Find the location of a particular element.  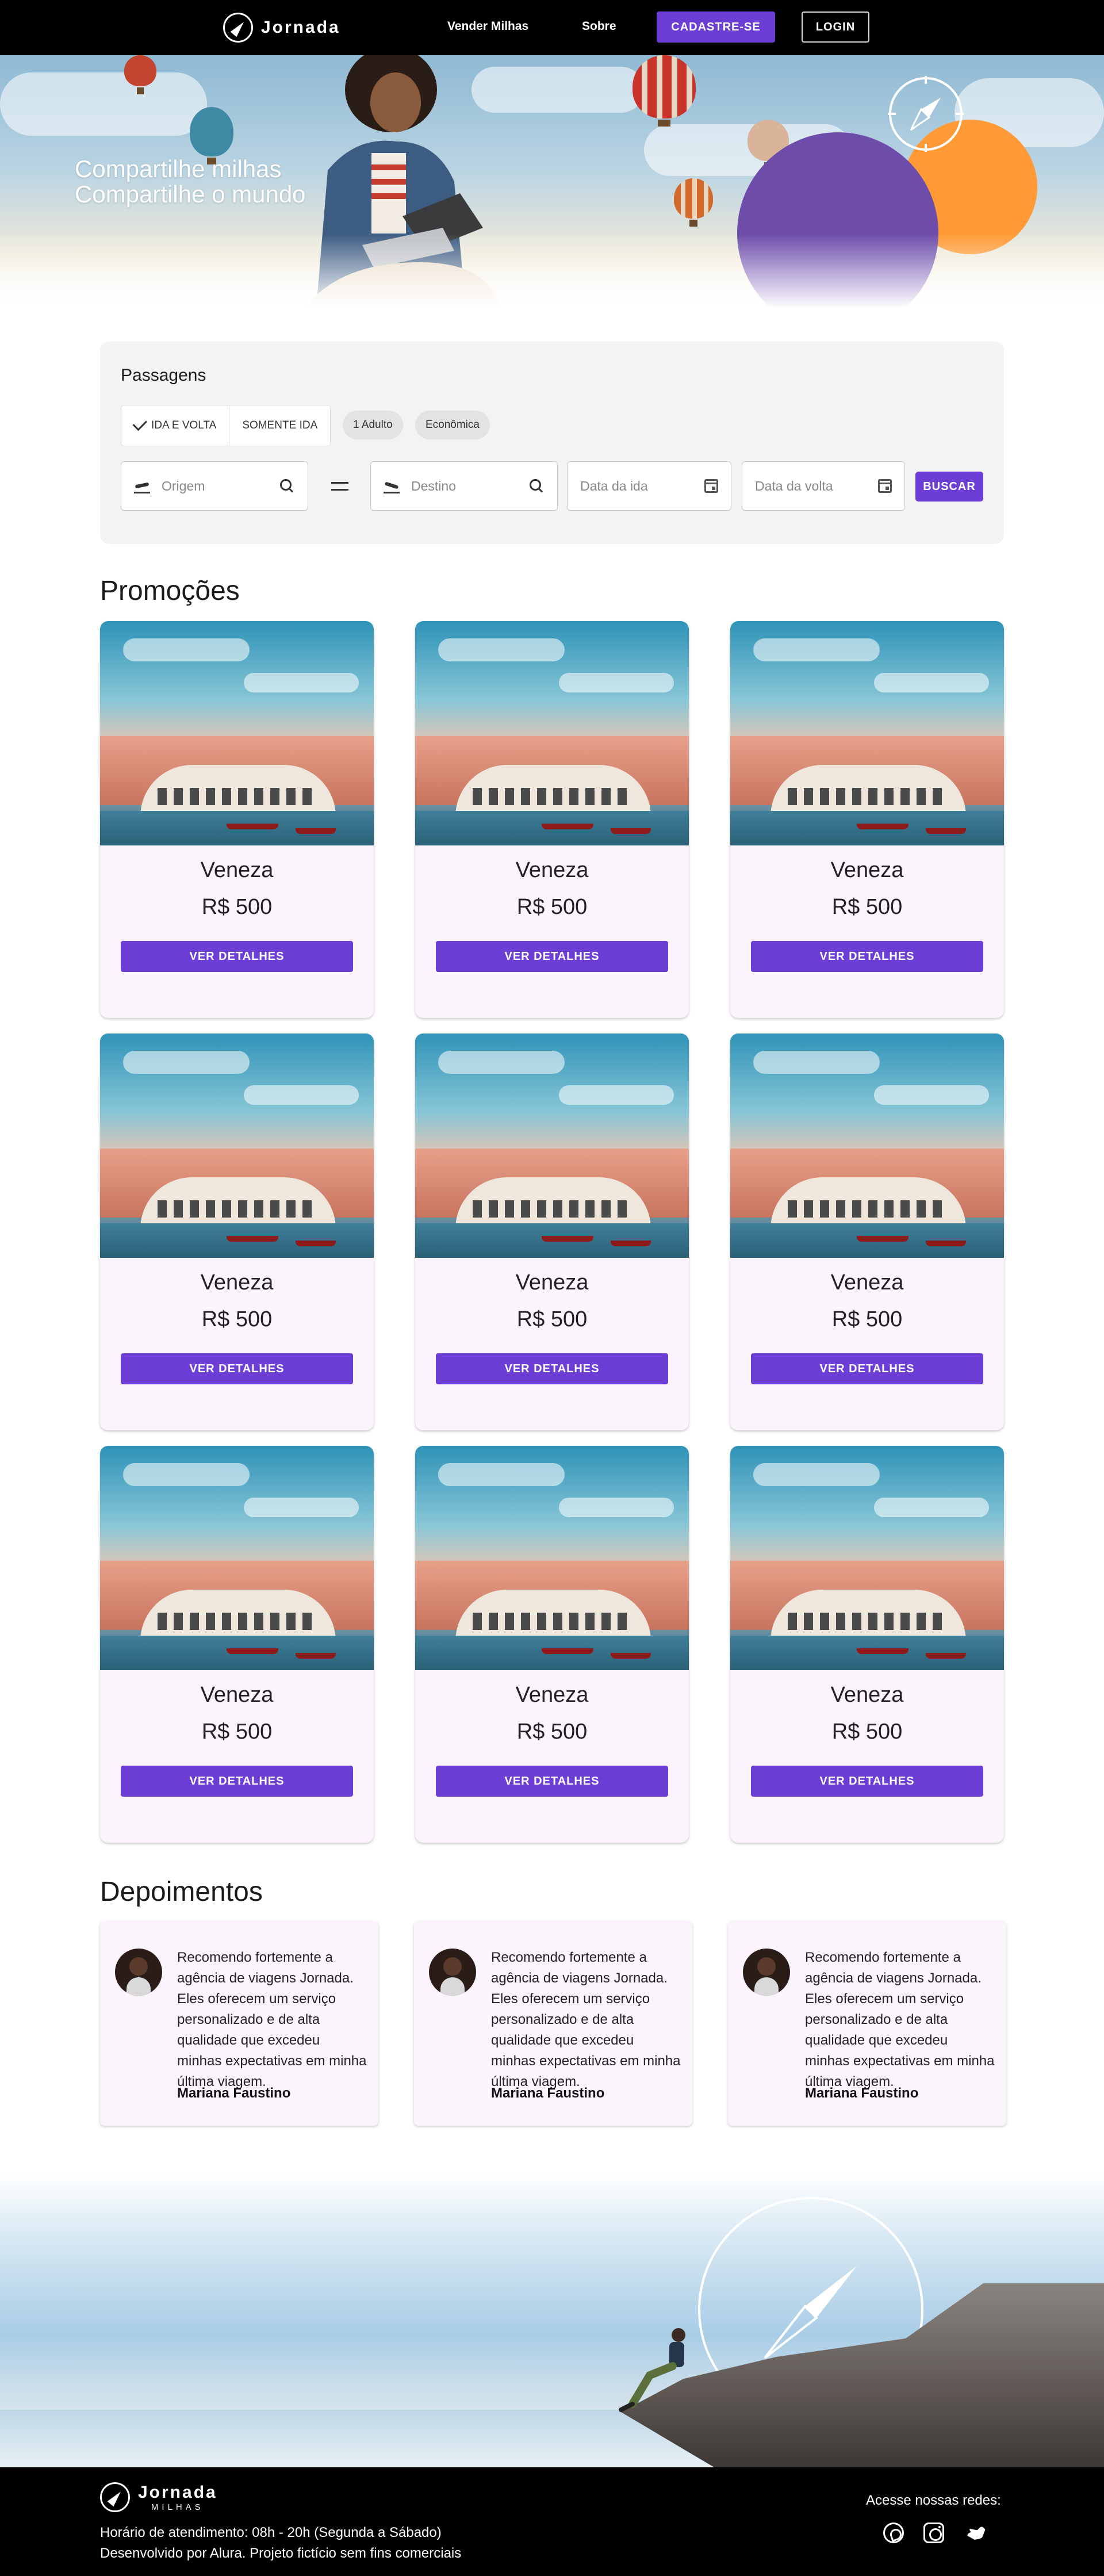

search-submit-button: BUSCAR is located at coordinates (949, 487).